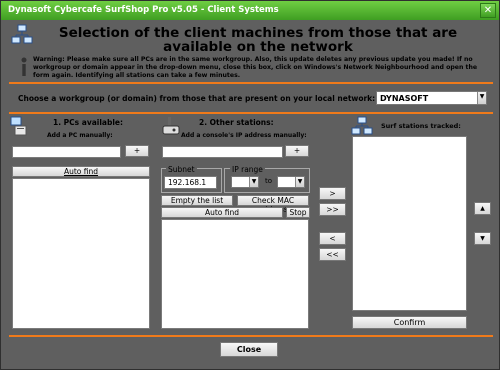 Image resolution: width=500 pixels, height=370 pixels. Describe the element at coordinates (247, 169) in the screenshot. I see `ip-range-label: IP range` at that location.